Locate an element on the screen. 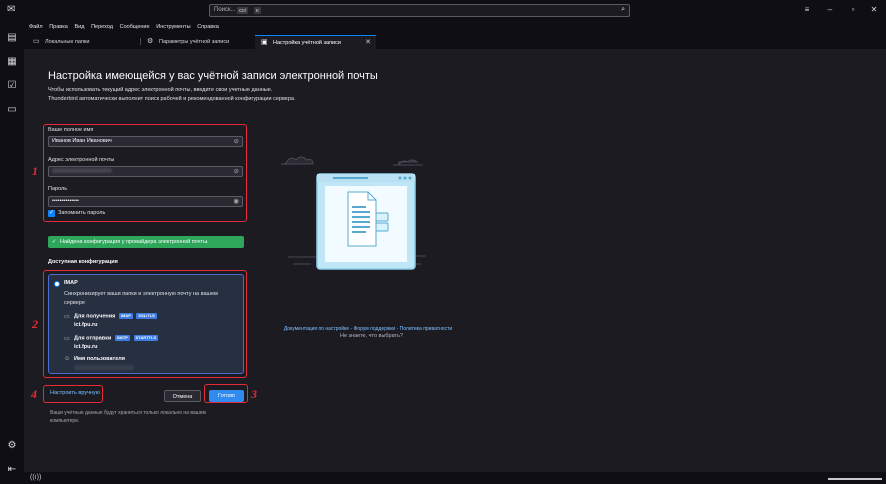 The height and width of the screenshot is (484, 886). chat-icon: ▭ is located at coordinates (12, 110).